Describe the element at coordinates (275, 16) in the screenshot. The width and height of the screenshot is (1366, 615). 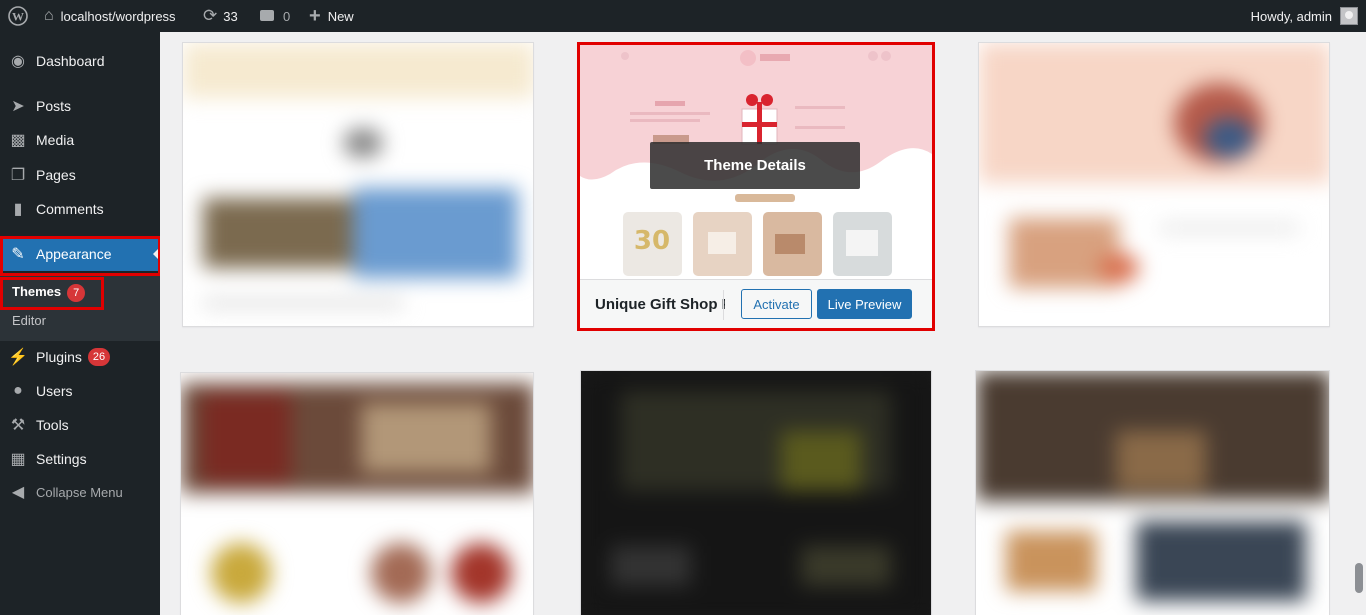
I see `comments-link: 0` at that location.